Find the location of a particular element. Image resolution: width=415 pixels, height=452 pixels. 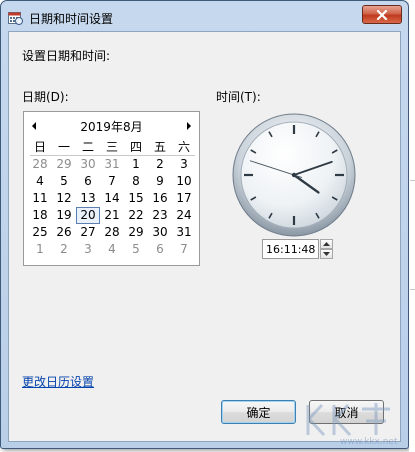

up-arrow-icon is located at coordinates (326, 244).